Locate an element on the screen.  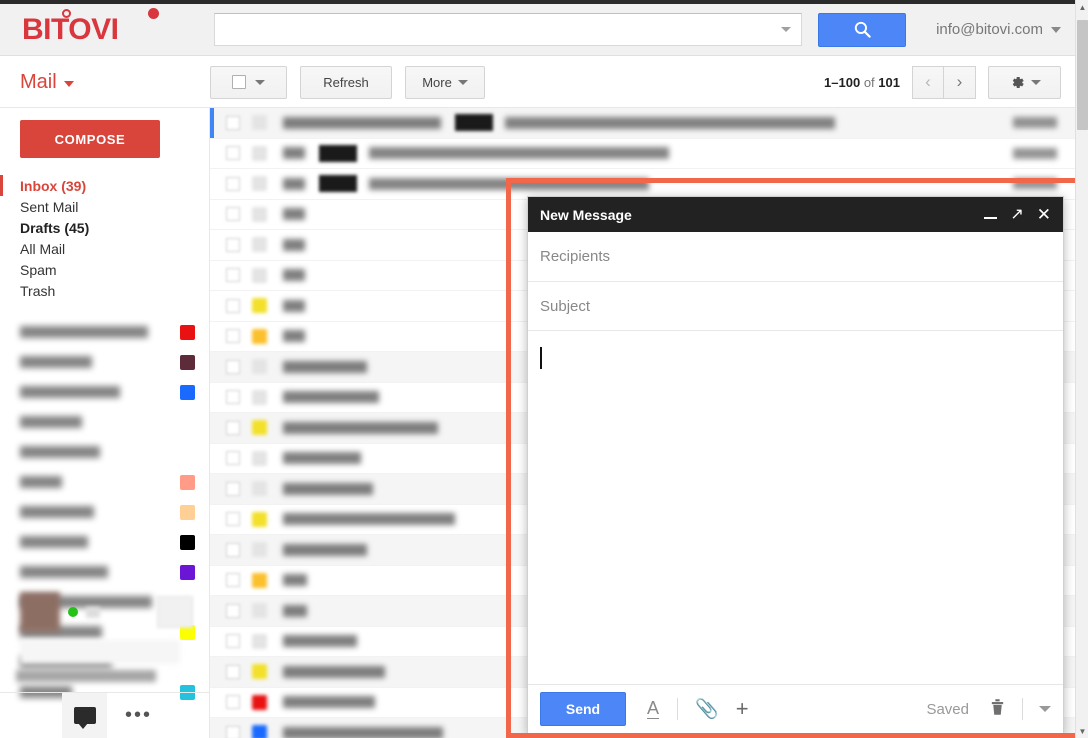
compose-button: COMPOSE is located at coordinates (90, 139).